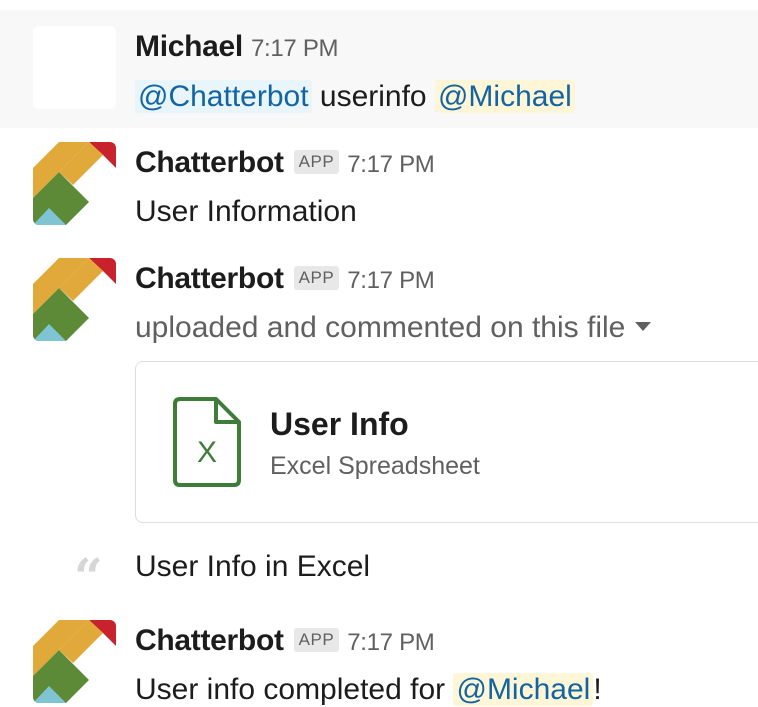  Describe the element at coordinates (88, 576) in the screenshot. I see `quote-icon: “` at that location.